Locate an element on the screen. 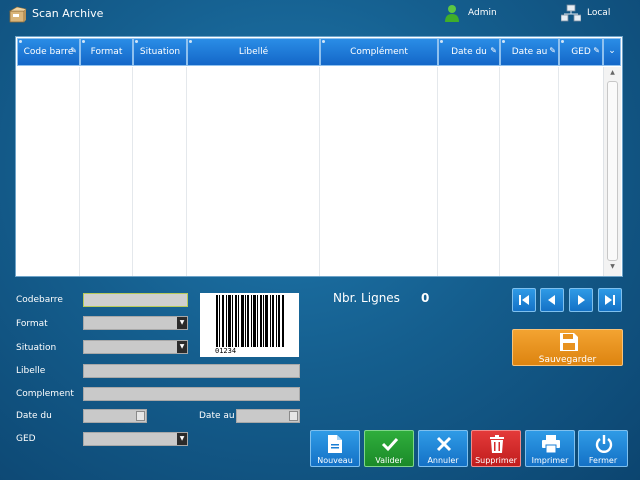  scanner-box-icon is located at coordinates (17, 14).